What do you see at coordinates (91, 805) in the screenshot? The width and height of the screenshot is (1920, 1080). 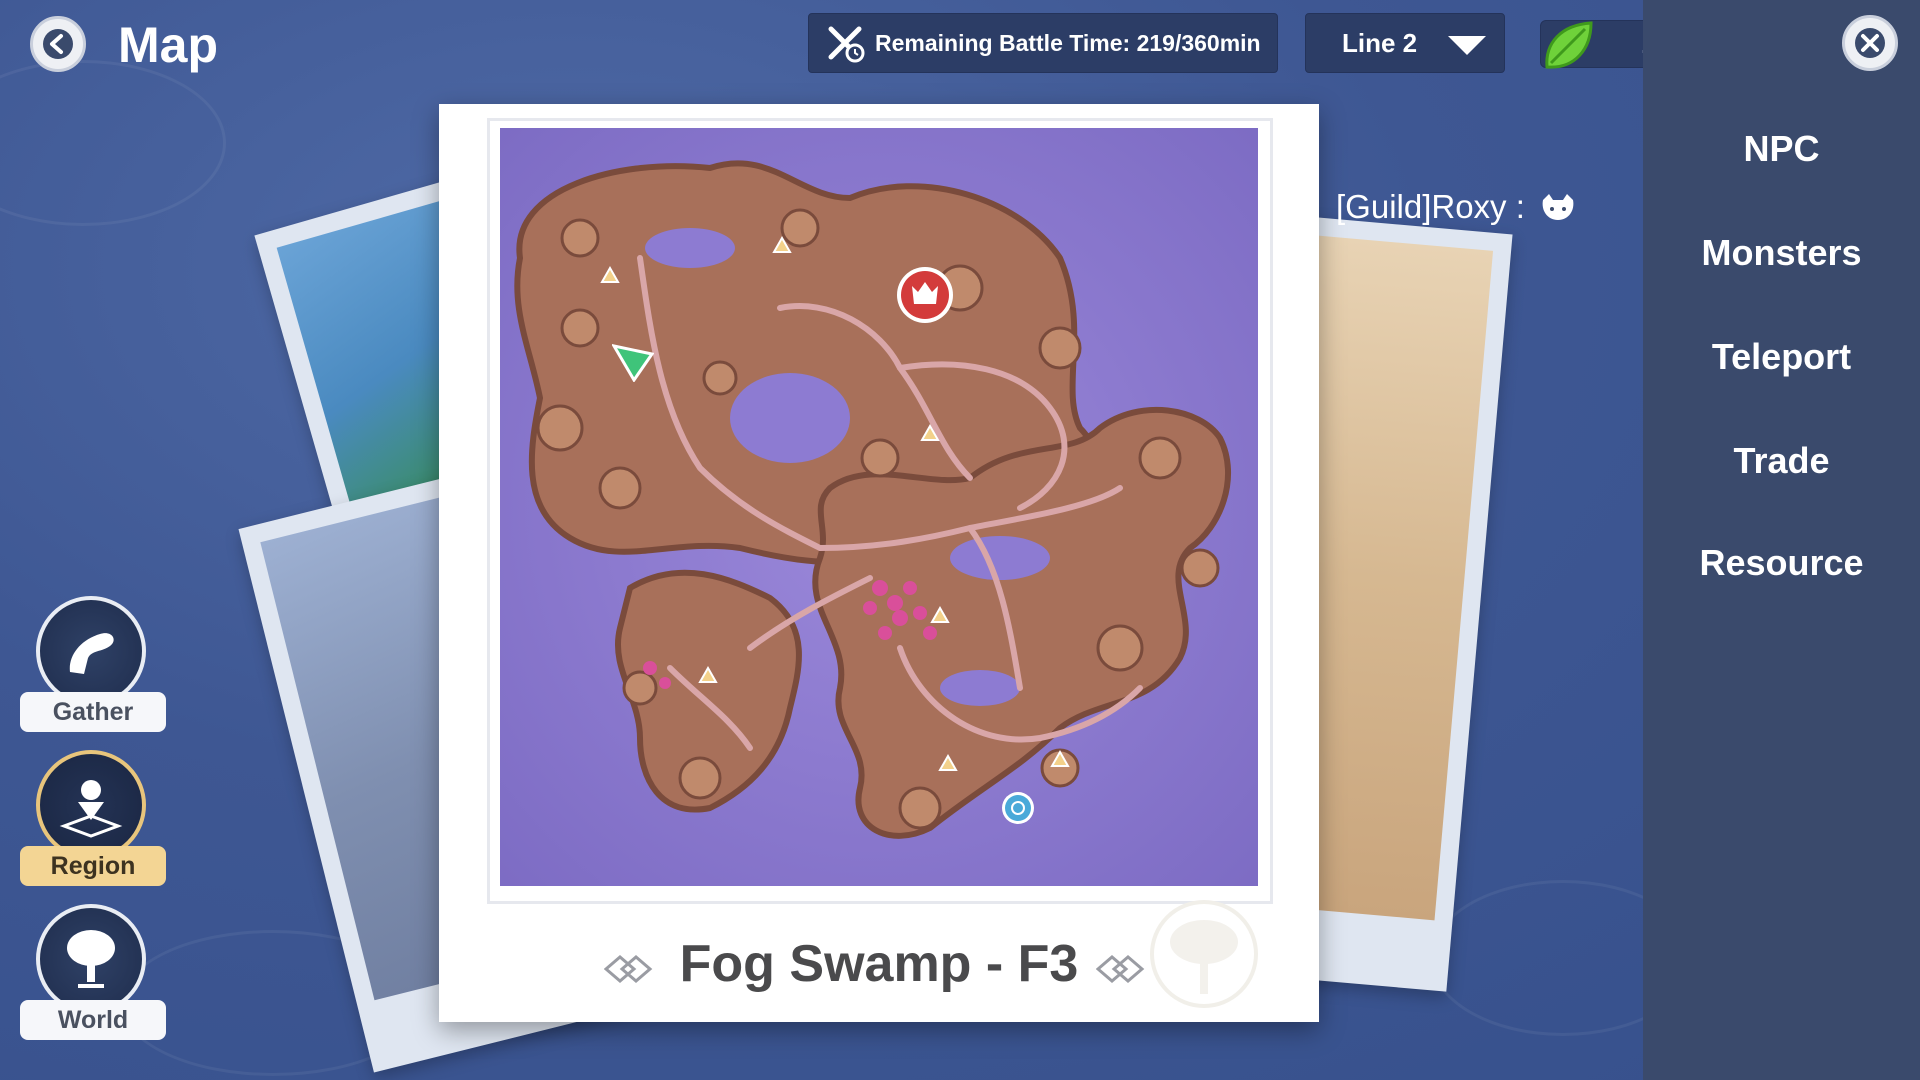 I see `map-pin-icon` at bounding box center [91, 805].